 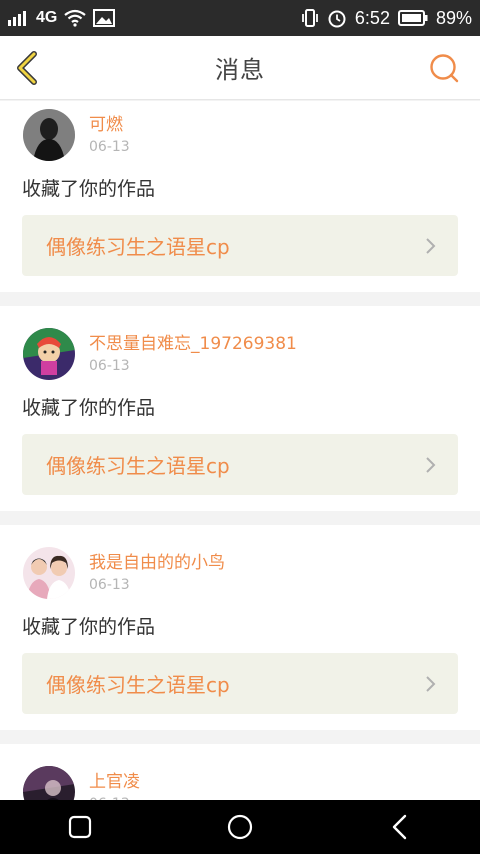 What do you see at coordinates (27, 68) in the screenshot?
I see `chevron-left-icon` at bounding box center [27, 68].